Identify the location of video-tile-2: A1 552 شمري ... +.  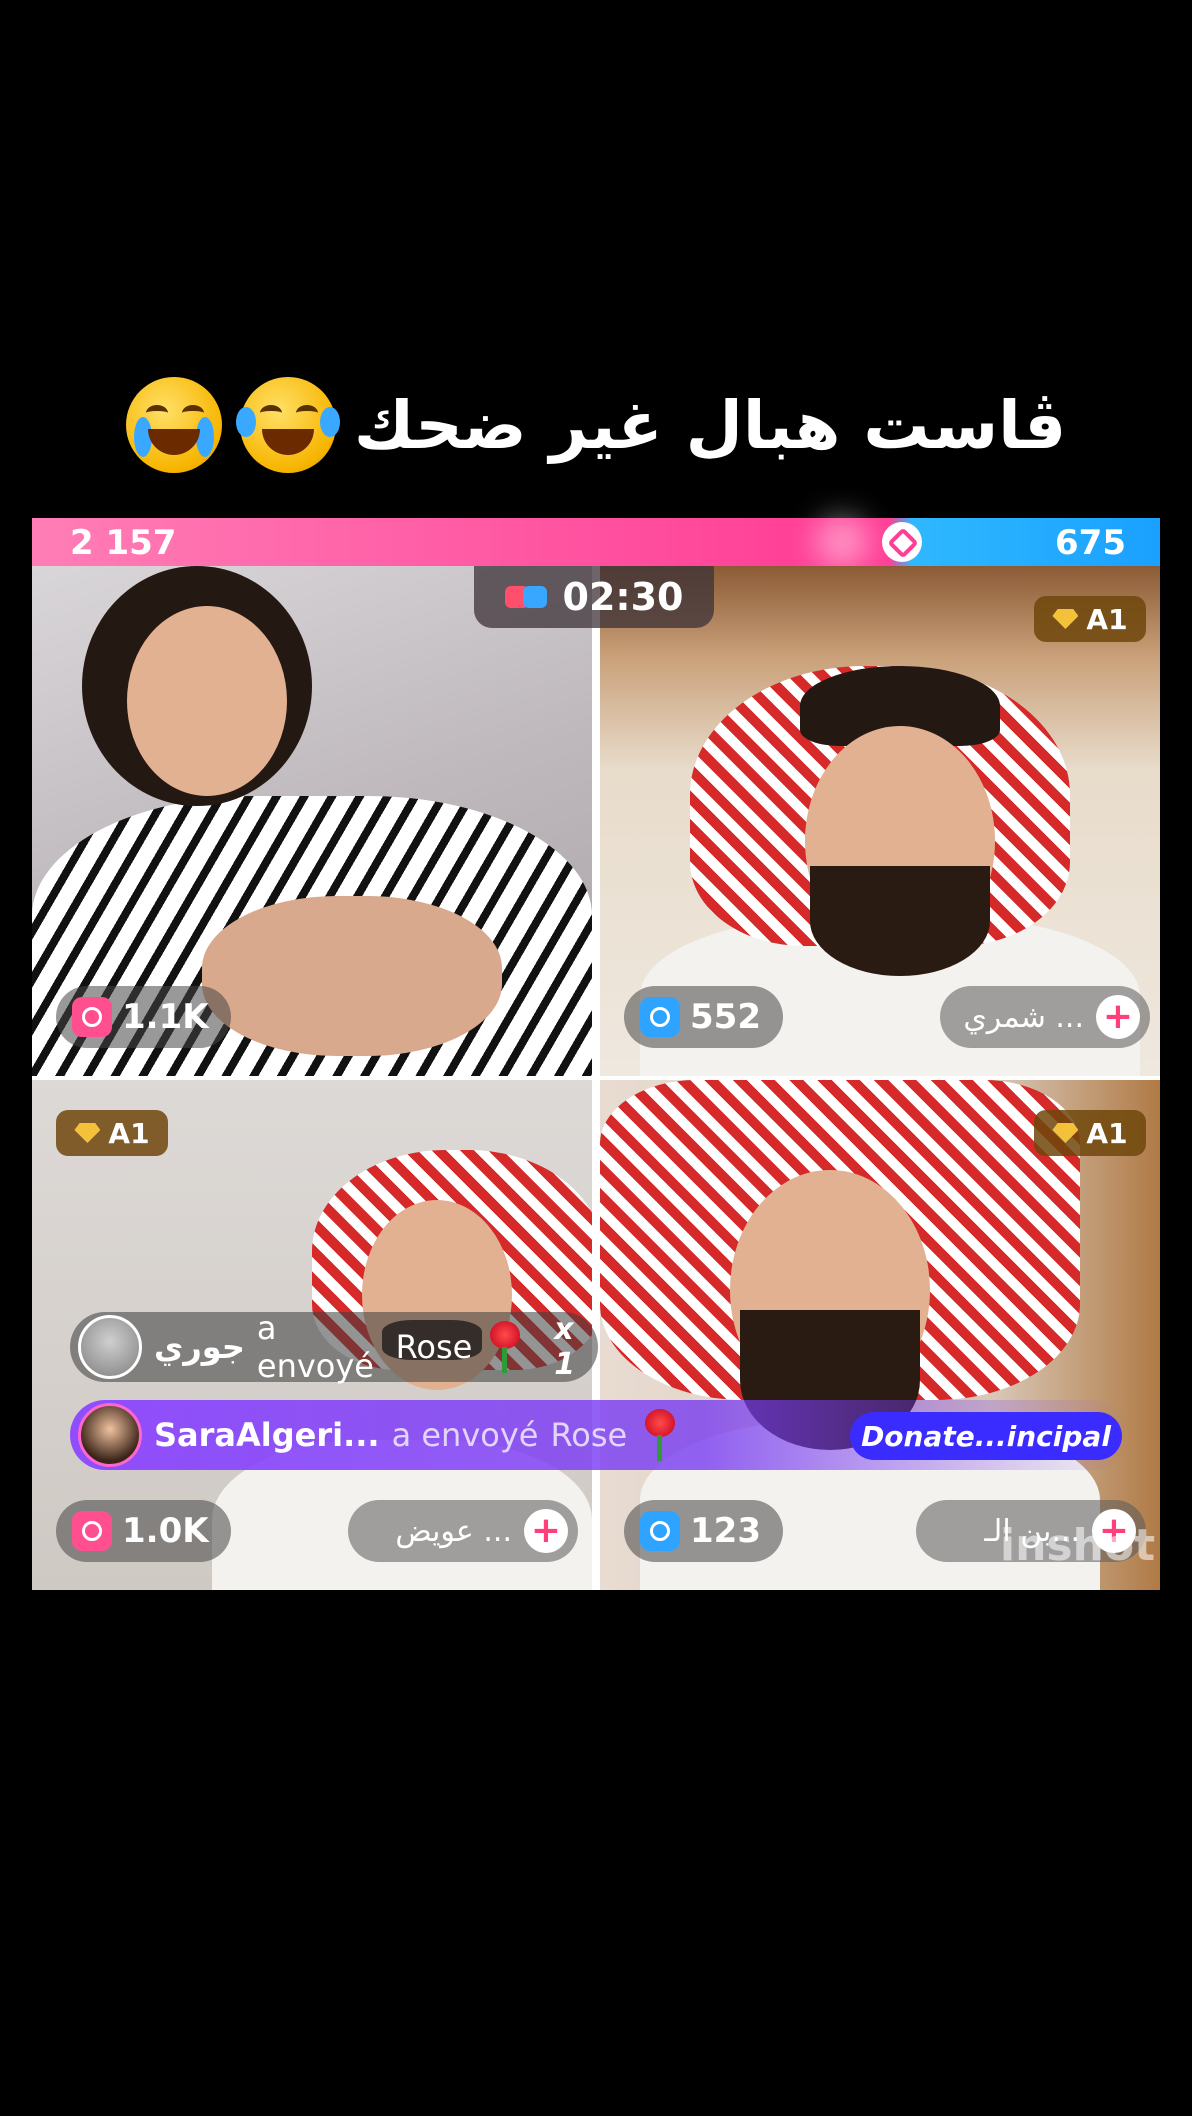
(880, 821).